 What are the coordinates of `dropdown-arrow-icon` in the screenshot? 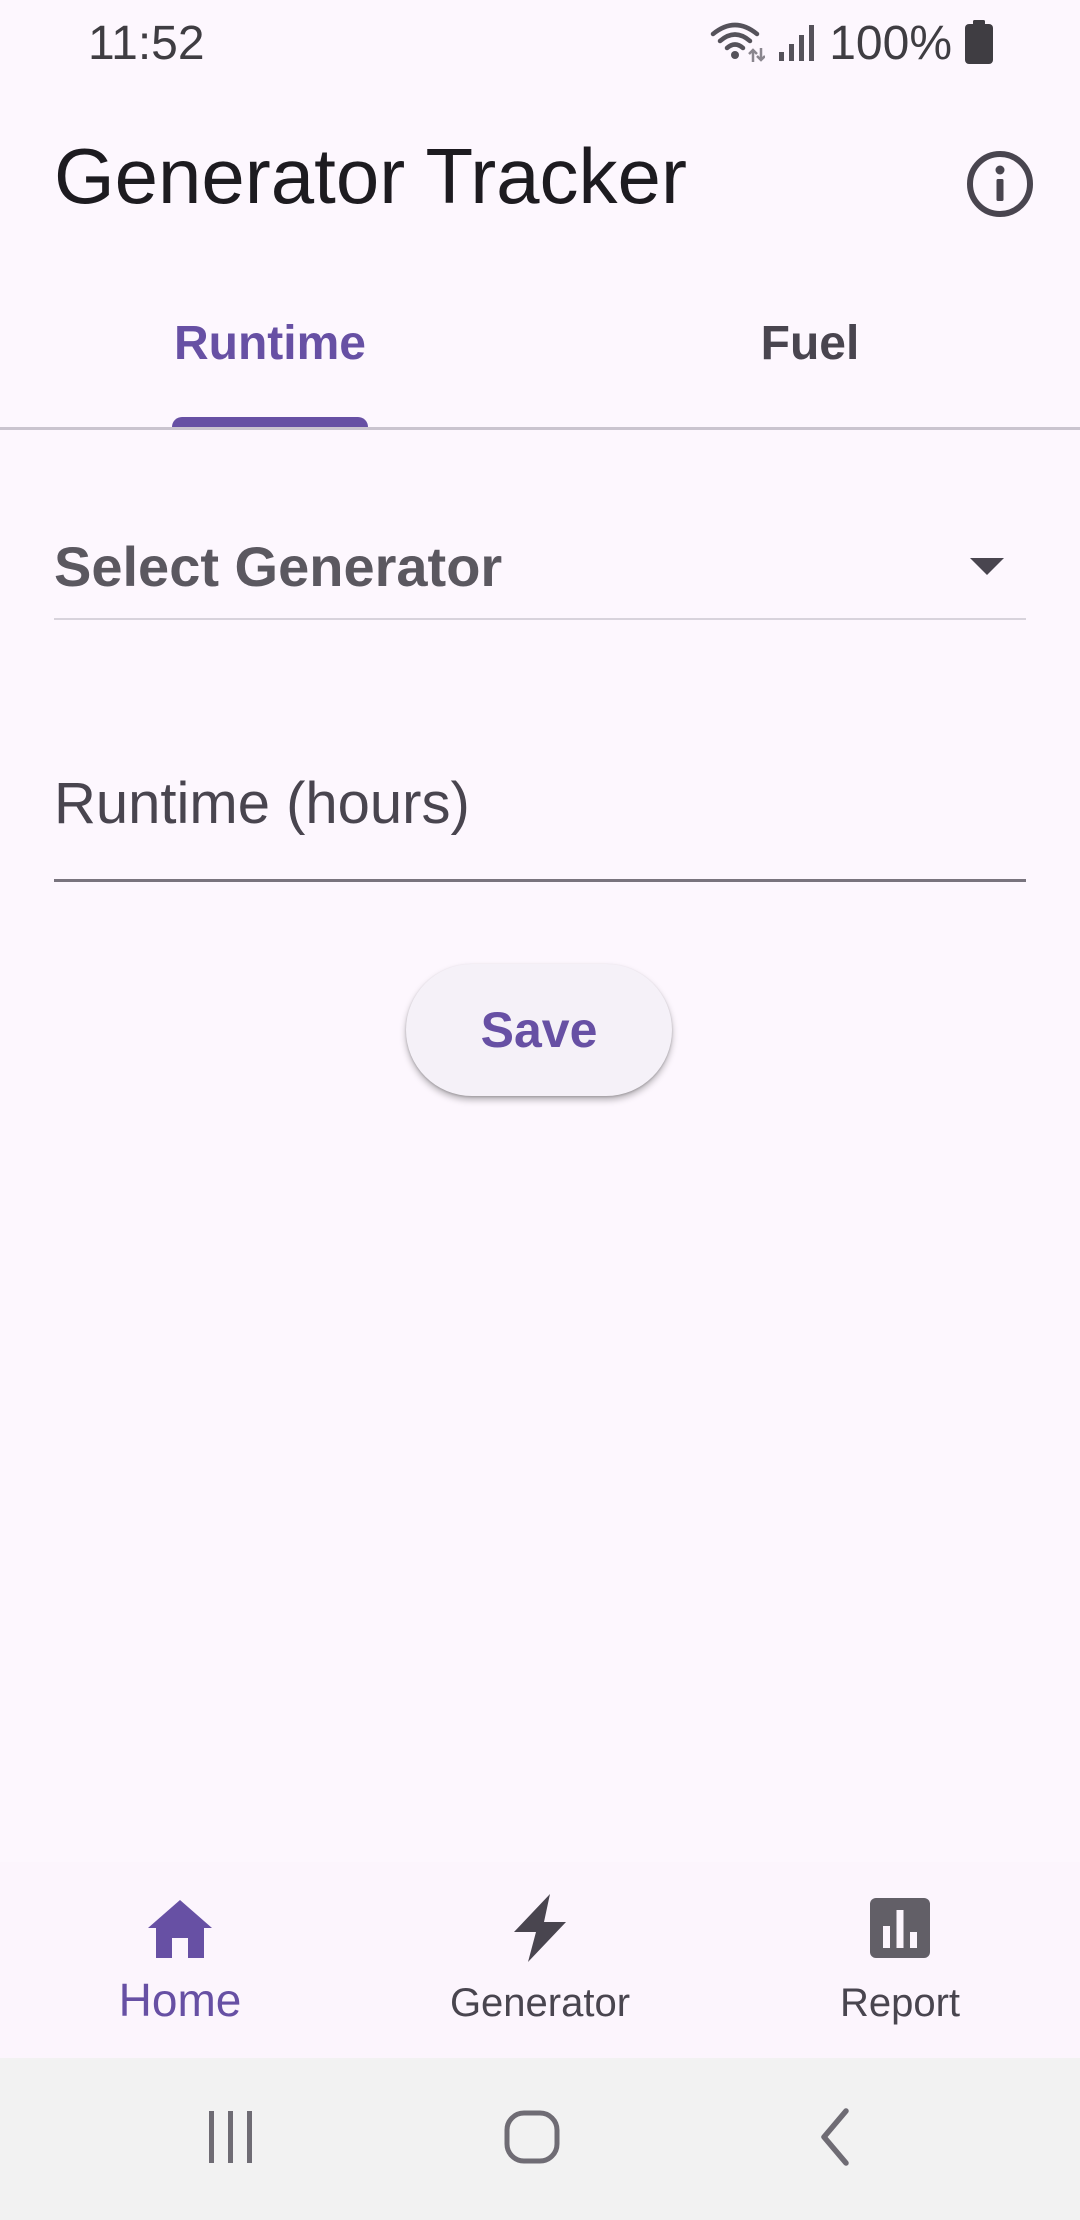 It's located at (987, 566).